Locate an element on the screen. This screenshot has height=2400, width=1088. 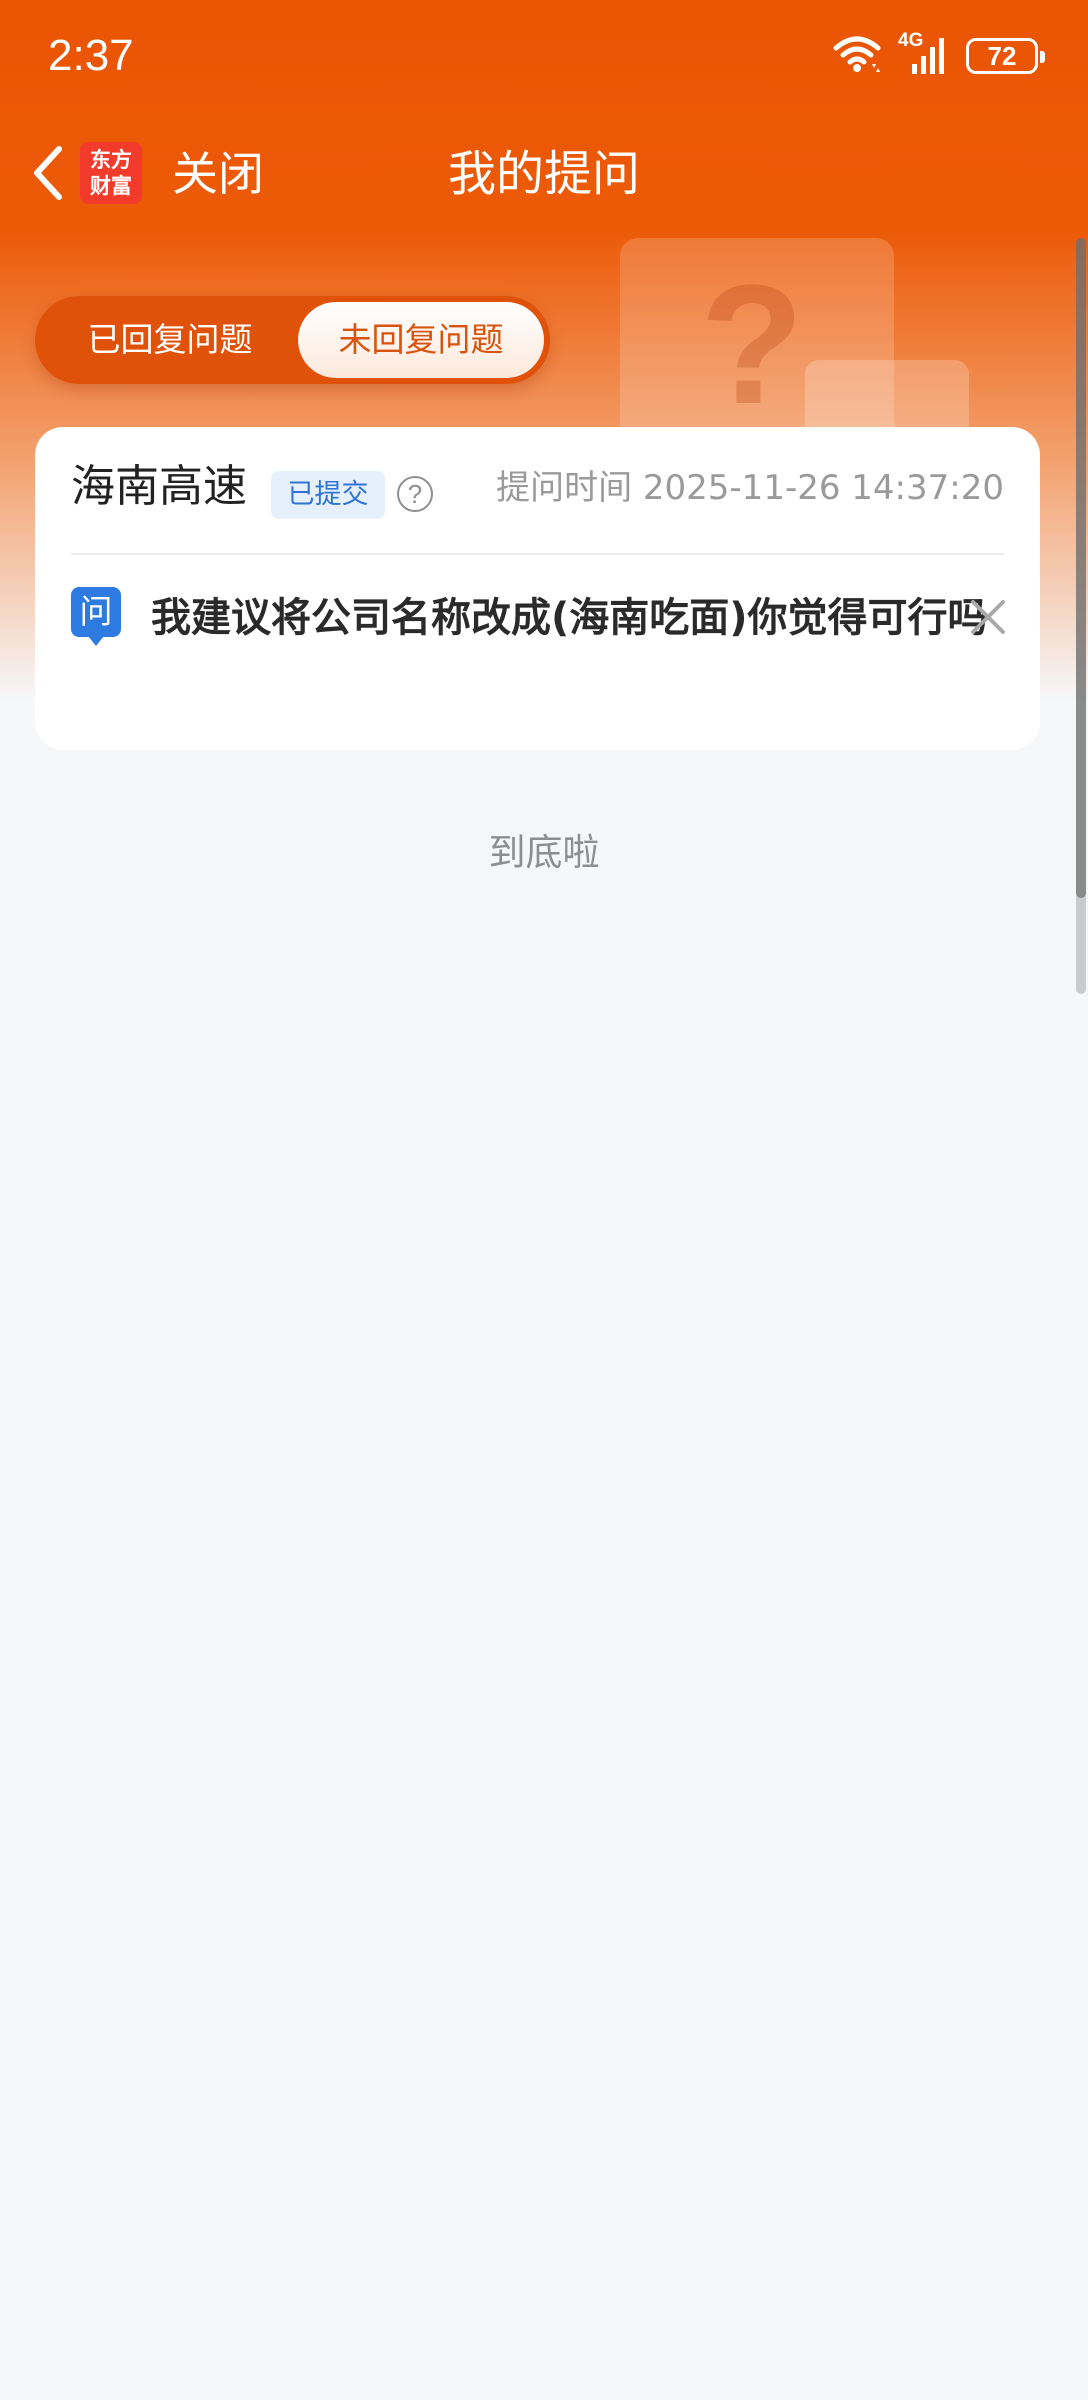
status-time: 2:37 is located at coordinates (91, 55).